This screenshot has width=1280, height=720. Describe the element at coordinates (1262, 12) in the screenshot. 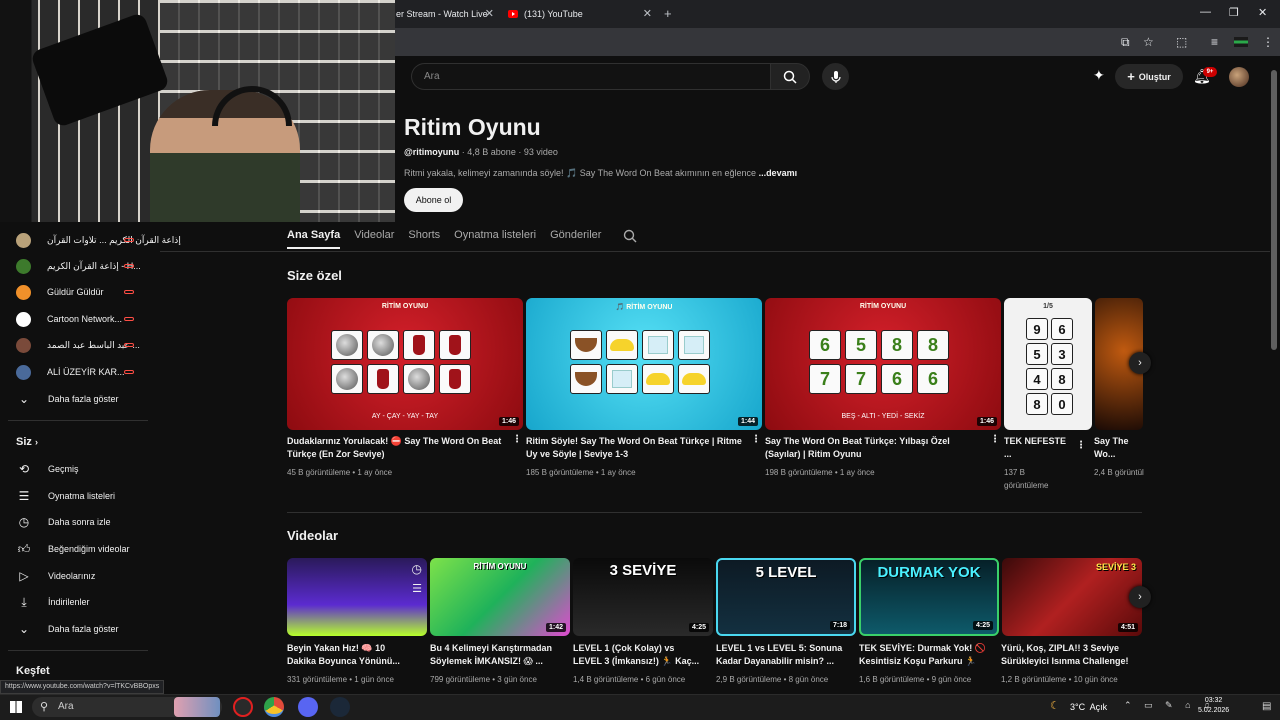

I see `close-window-icon: ✕` at that location.